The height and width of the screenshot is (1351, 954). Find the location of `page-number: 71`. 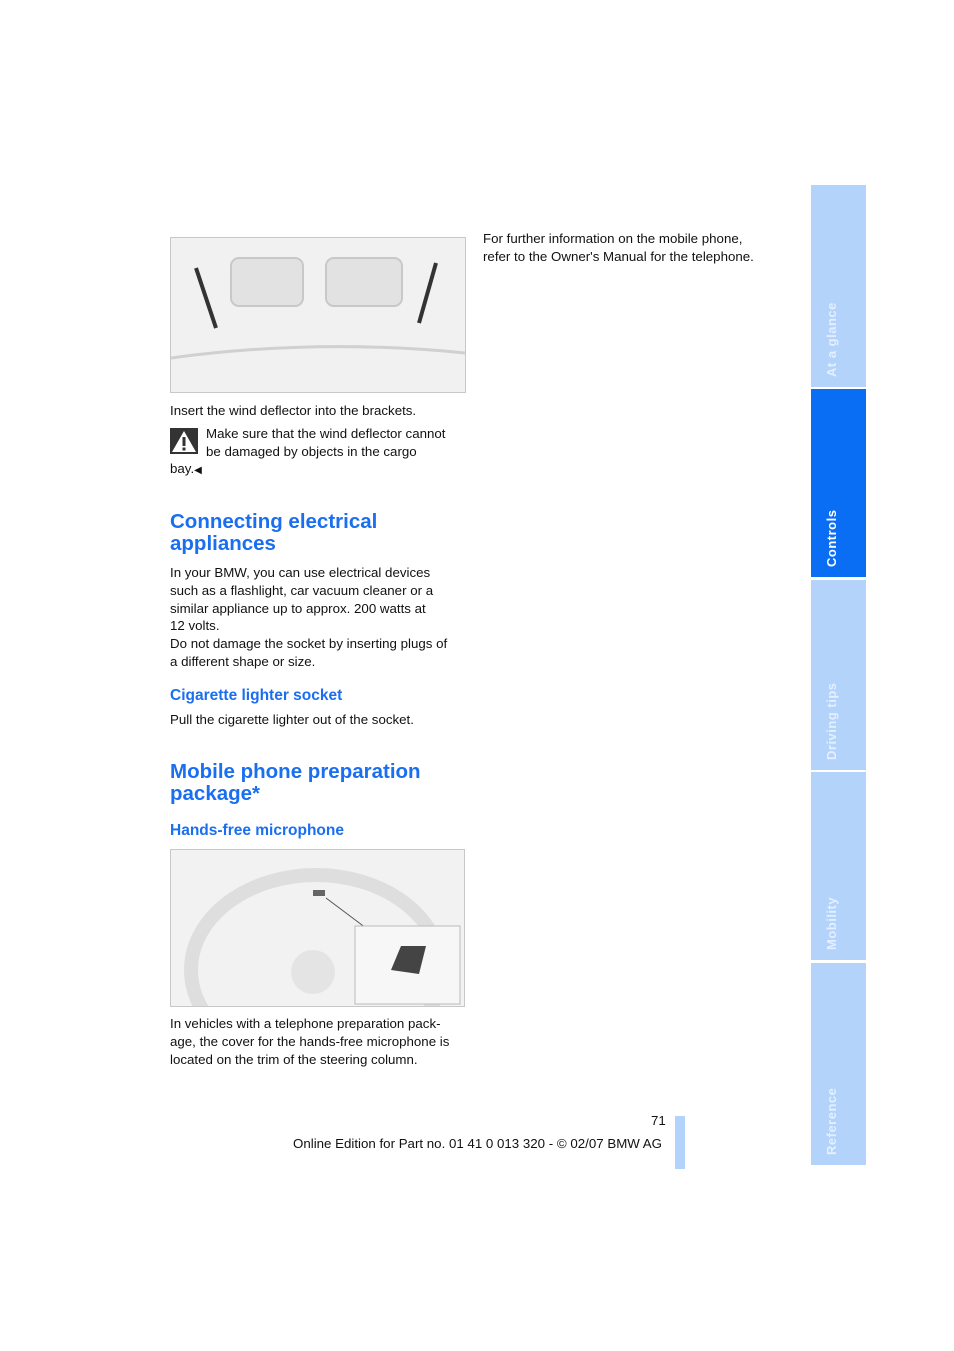

page-number: 71 is located at coordinates (658, 1120).